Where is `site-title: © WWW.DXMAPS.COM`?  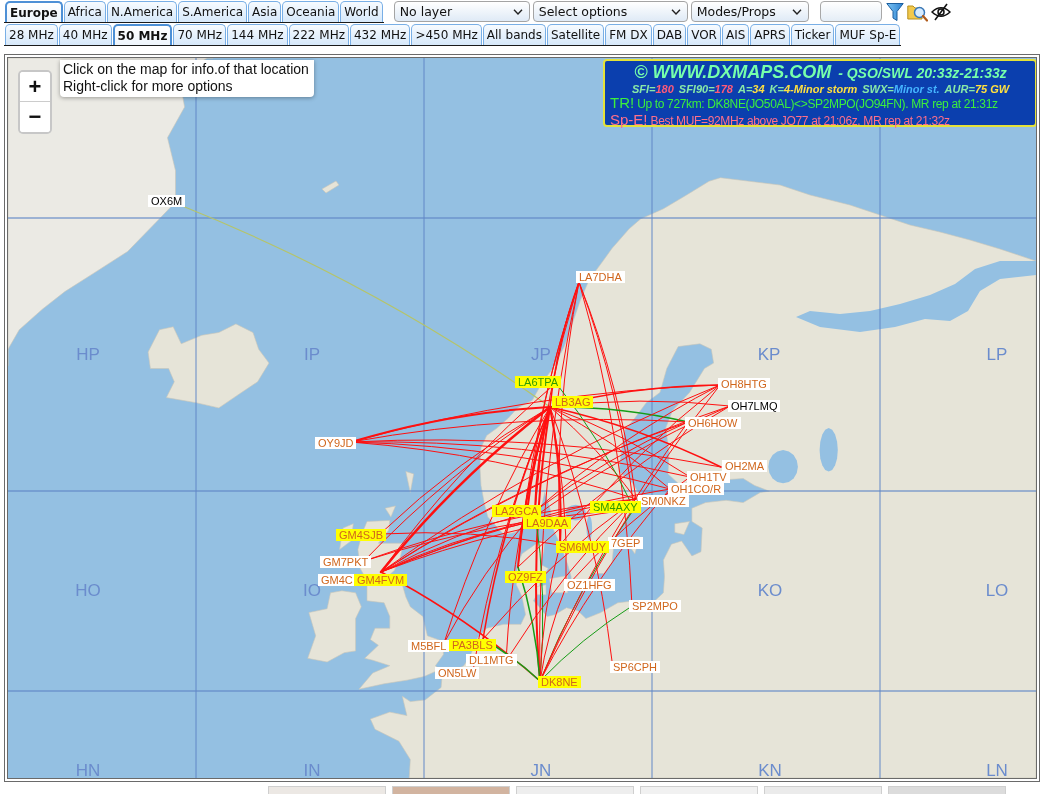 site-title: © WWW.DXMAPS.COM is located at coordinates (733, 72).